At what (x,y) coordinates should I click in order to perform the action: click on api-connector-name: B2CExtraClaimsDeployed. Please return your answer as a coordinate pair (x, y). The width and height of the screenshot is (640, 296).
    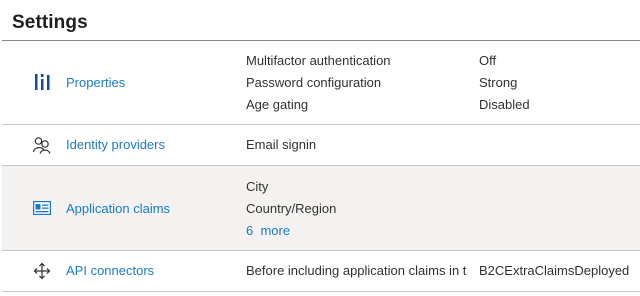
    Looking at the image, I should click on (554, 270).